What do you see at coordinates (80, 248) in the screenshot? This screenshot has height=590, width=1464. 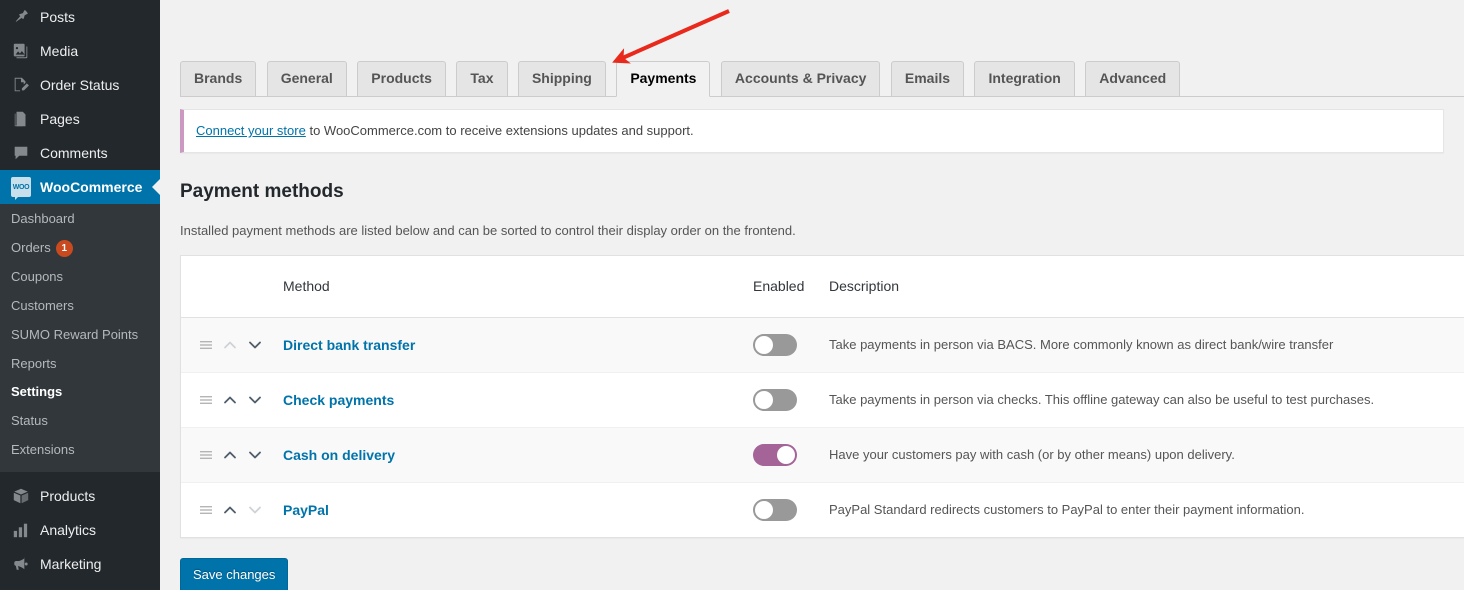 I see `sidebar-subitem-orders: Orders 1` at bounding box center [80, 248].